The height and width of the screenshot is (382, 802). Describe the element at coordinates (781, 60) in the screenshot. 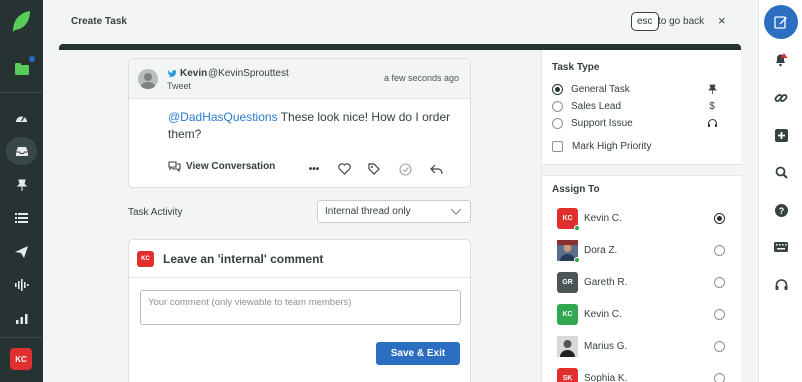

I see `notifications-icon` at that location.